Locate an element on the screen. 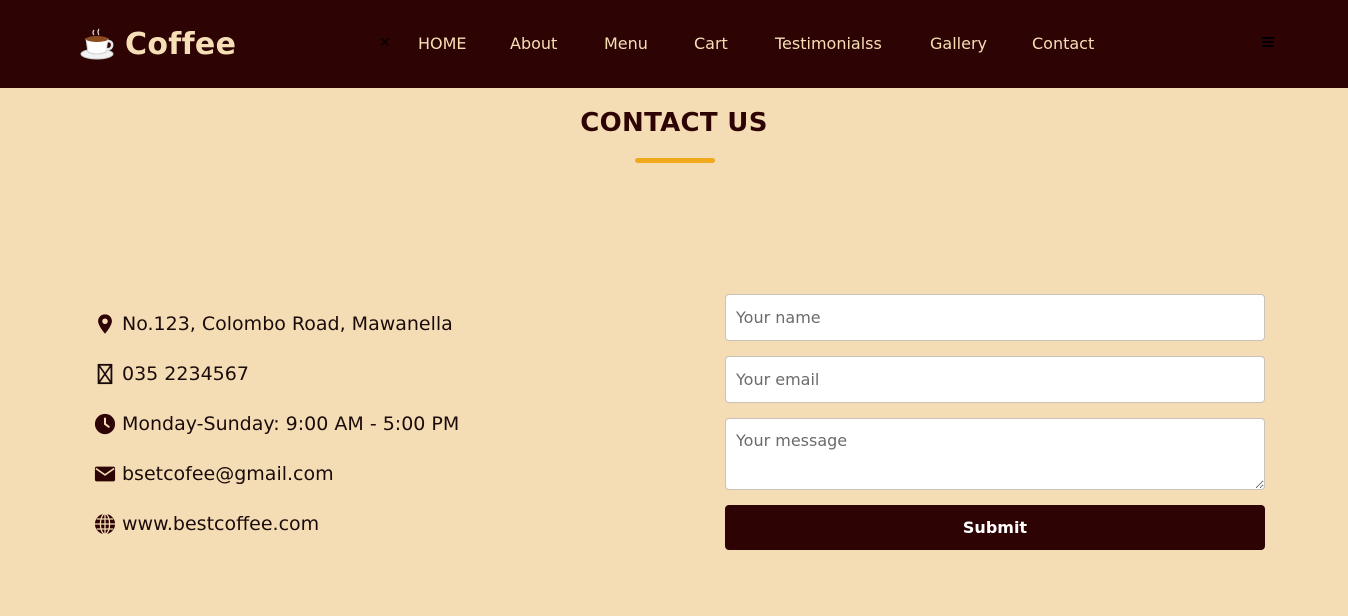  contact-website: www.bestcoffee.com is located at coordinates (206, 524).